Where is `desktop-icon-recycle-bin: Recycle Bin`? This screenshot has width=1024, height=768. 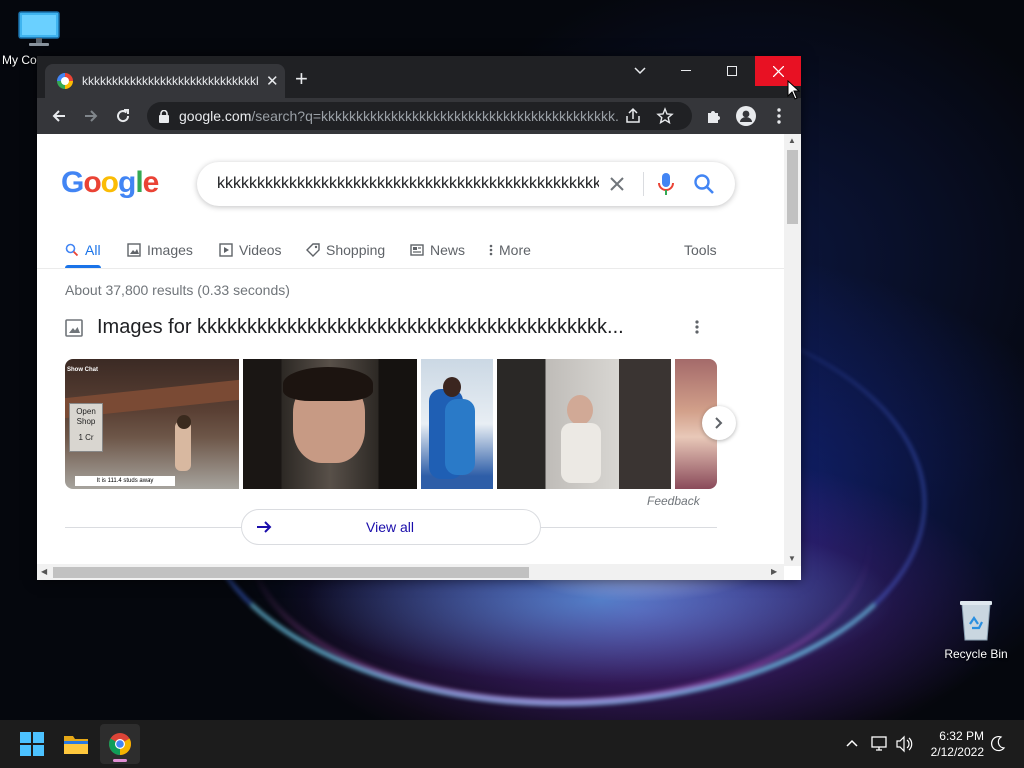
desktop-icon-recycle-bin: Recycle Bin is located at coordinates (976, 629).